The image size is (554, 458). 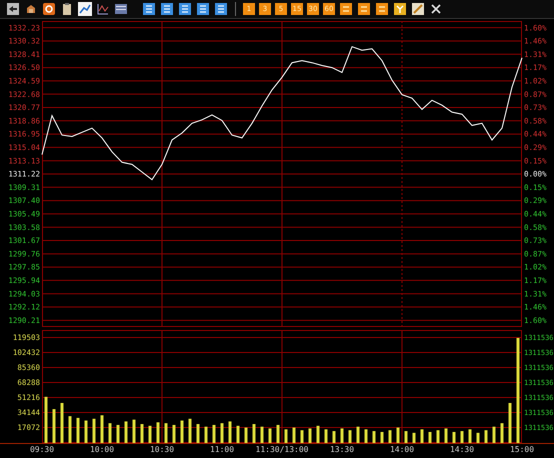 What do you see at coordinates (31, 9) in the screenshot?
I see `house-icon` at bounding box center [31, 9].